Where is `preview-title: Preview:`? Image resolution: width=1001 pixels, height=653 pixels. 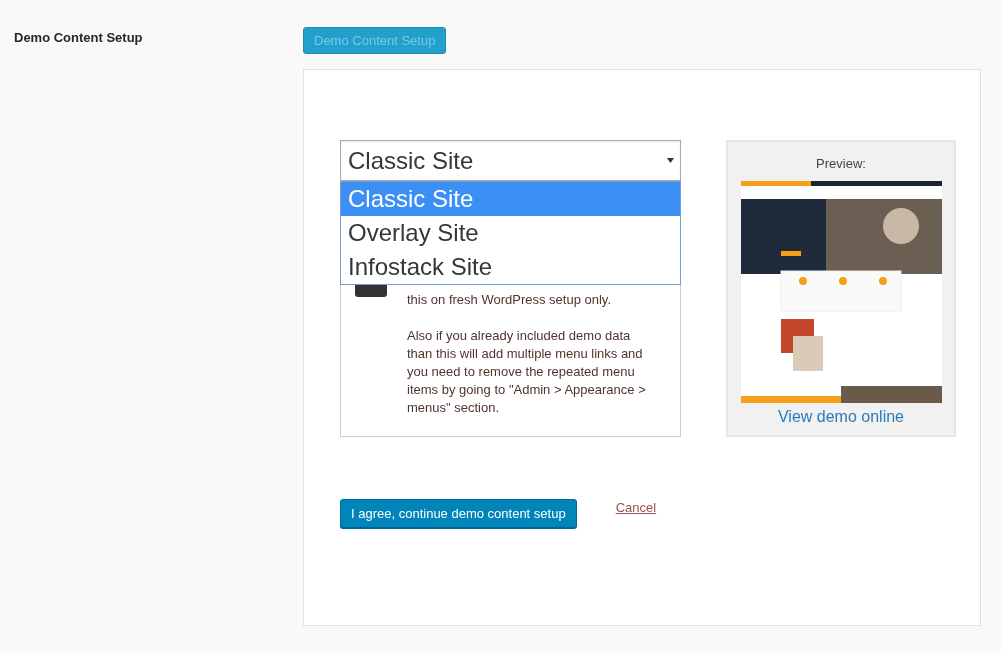 preview-title: Preview: is located at coordinates (841, 163).